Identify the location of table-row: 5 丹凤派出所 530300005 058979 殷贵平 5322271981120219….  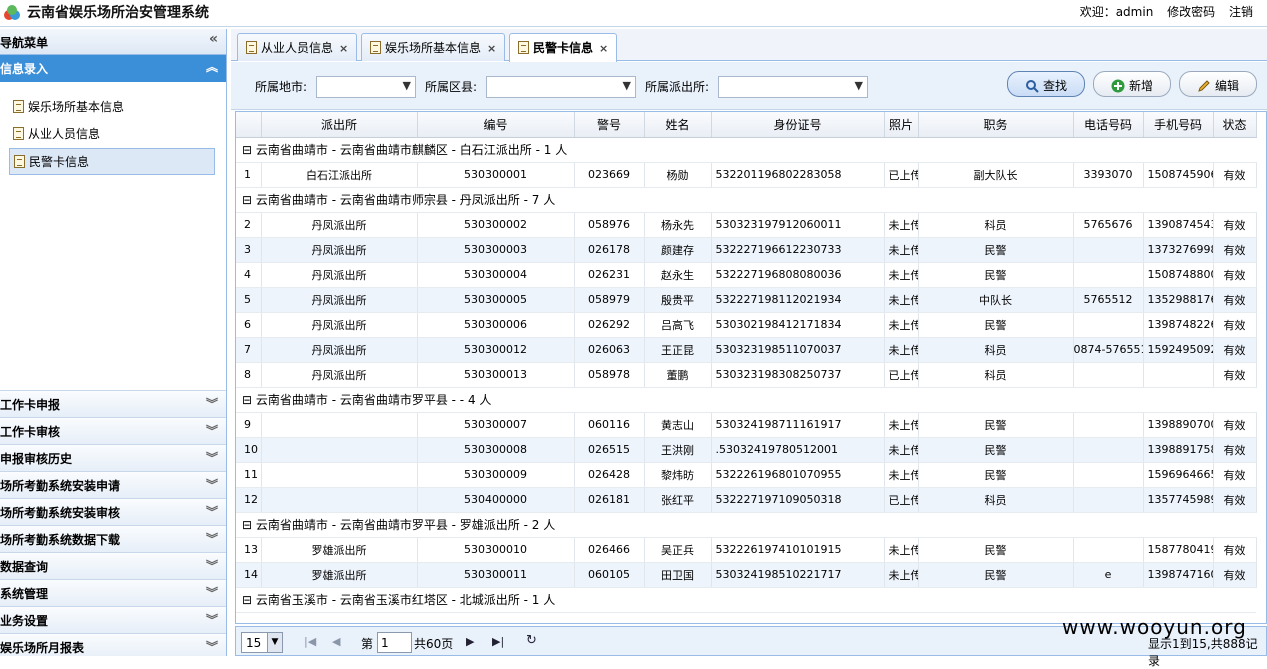
(746, 300).